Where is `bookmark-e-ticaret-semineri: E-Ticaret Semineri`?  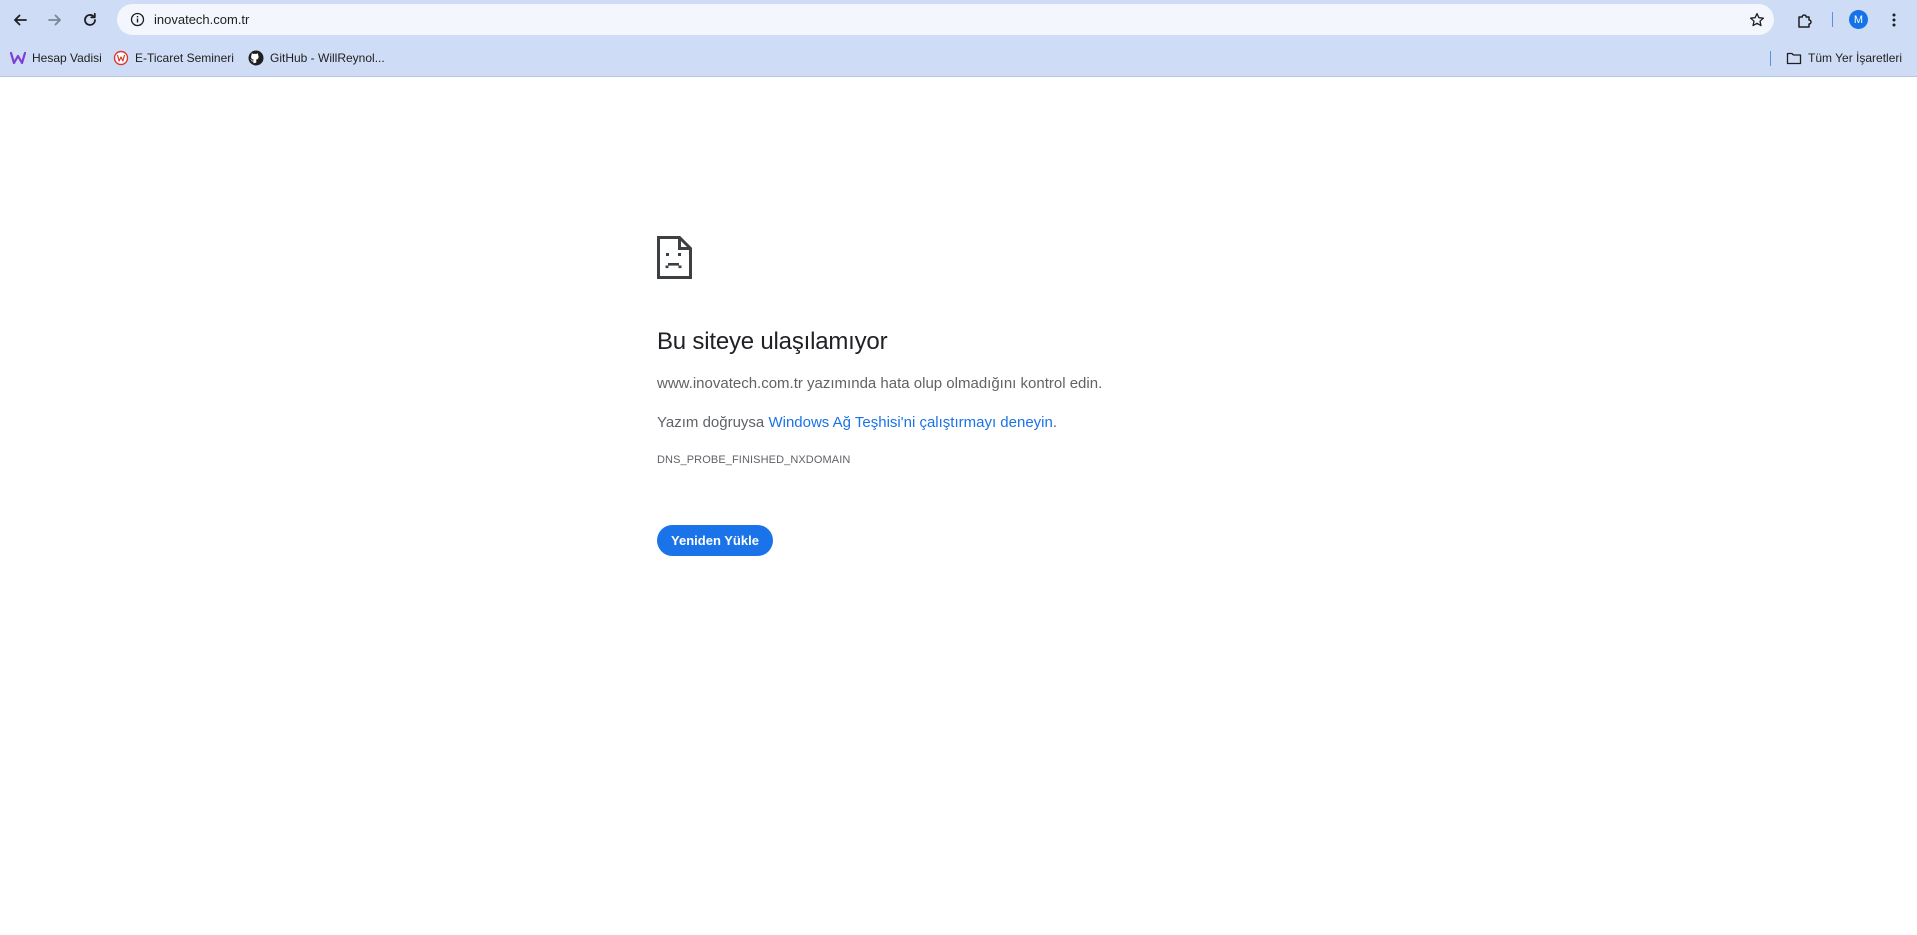
bookmark-e-ticaret-semineri: E-Ticaret Semineri is located at coordinates (173, 58).